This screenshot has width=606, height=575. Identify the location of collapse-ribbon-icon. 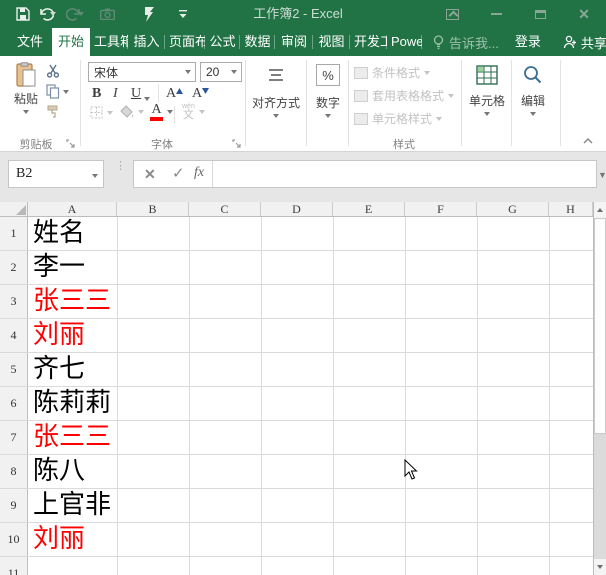
(589, 139).